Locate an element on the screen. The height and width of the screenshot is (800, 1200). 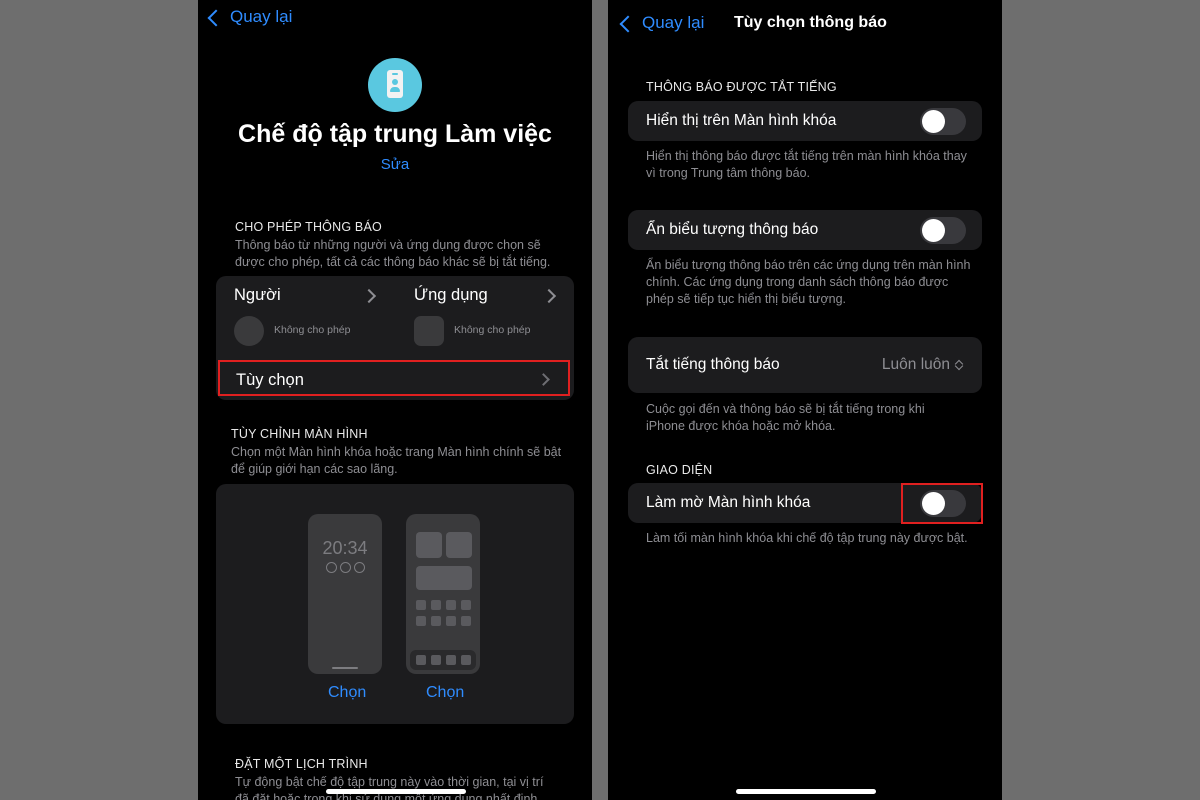
hide-badges-toggle is located at coordinates (943, 230).